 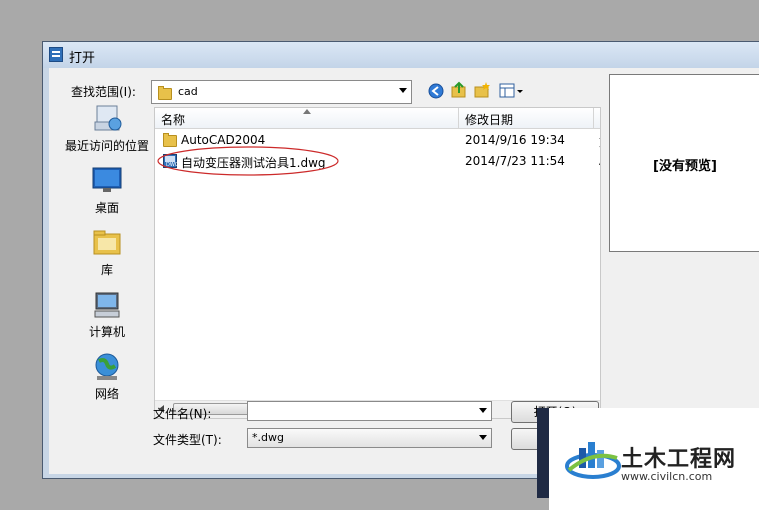 What do you see at coordinates (106, 332) in the screenshot?
I see `place-label: 计算机` at bounding box center [106, 332].